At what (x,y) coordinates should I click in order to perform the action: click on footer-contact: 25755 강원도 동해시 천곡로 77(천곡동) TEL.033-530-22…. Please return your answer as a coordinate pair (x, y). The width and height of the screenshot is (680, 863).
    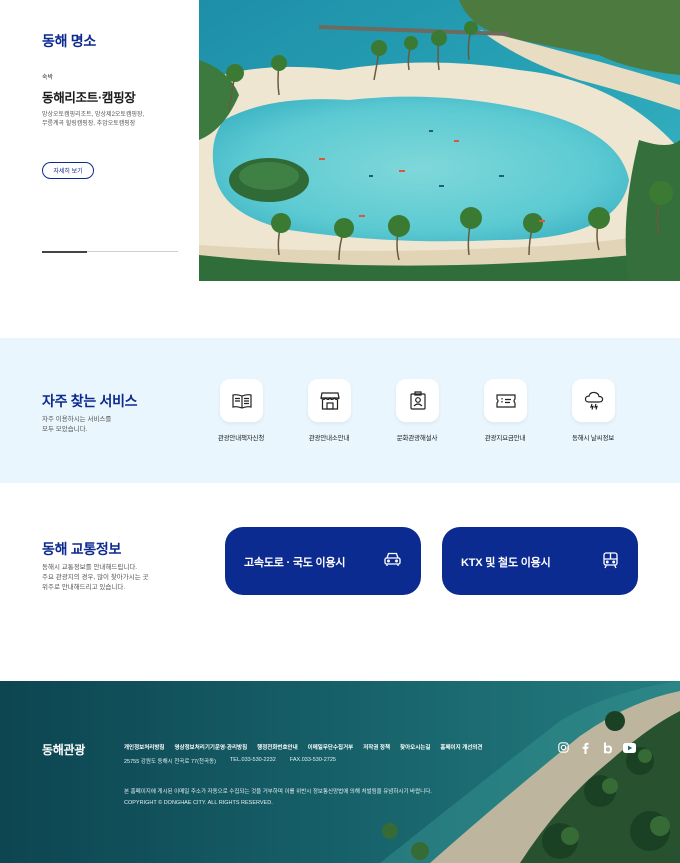
    Looking at the image, I should click on (230, 761).